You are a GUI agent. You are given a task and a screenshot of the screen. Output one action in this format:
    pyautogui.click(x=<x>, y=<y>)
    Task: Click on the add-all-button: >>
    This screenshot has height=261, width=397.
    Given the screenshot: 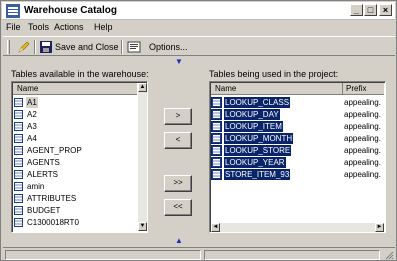 What is the action you would take?
    pyautogui.click(x=178, y=183)
    